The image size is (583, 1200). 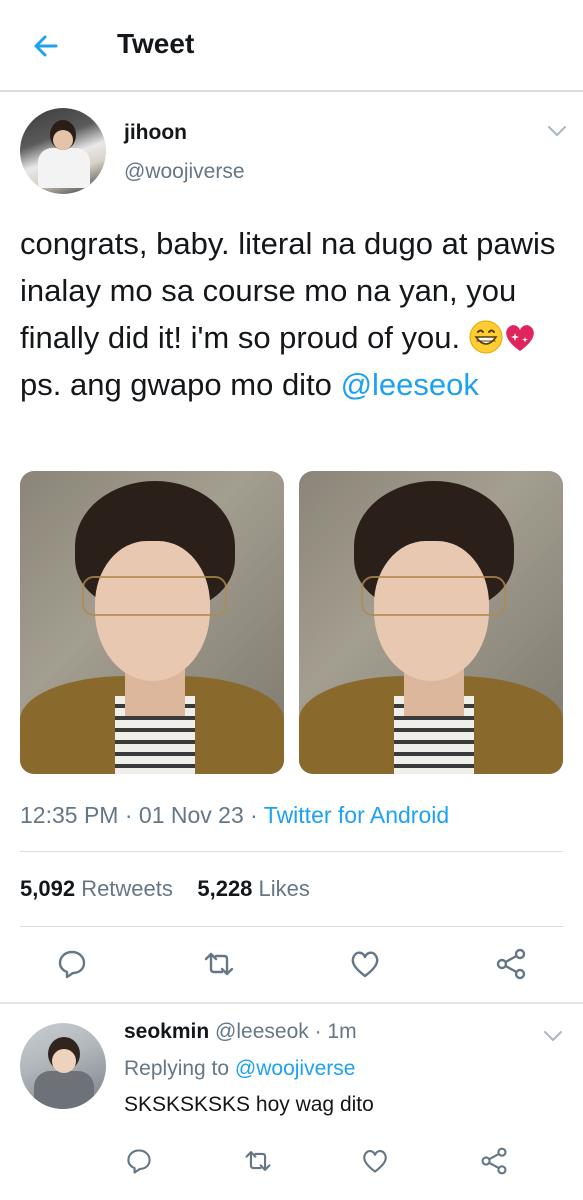 What do you see at coordinates (166, 1031) in the screenshot?
I see `reply-author-name: seokmin` at bounding box center [166, 1031].